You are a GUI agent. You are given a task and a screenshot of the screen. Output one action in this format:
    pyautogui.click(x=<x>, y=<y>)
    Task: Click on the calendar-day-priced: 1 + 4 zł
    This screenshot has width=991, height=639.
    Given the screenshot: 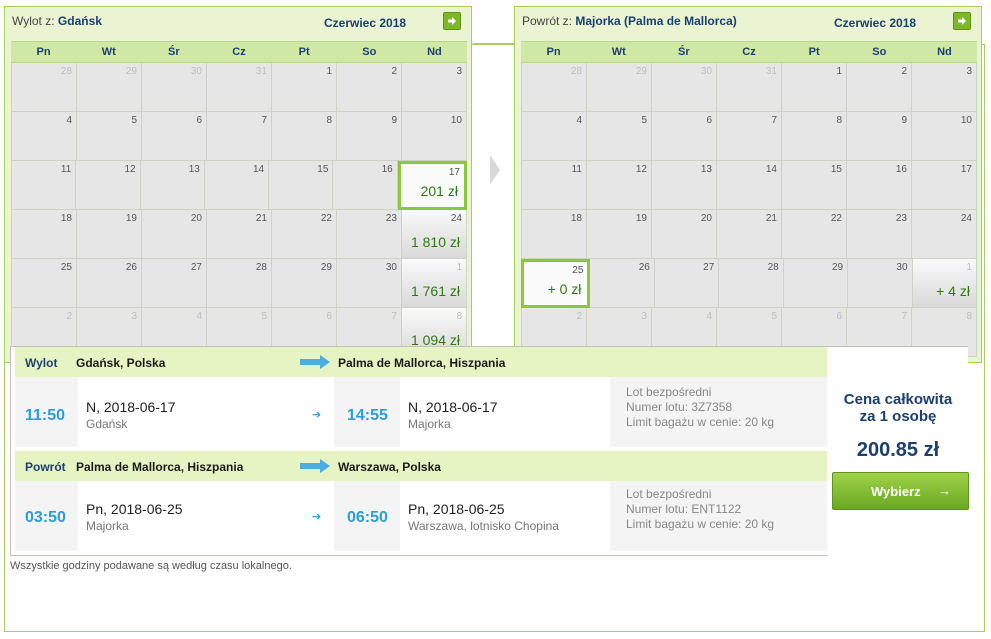 What is the action you would take?
    pyautogui.click(x=944, y=283)
    